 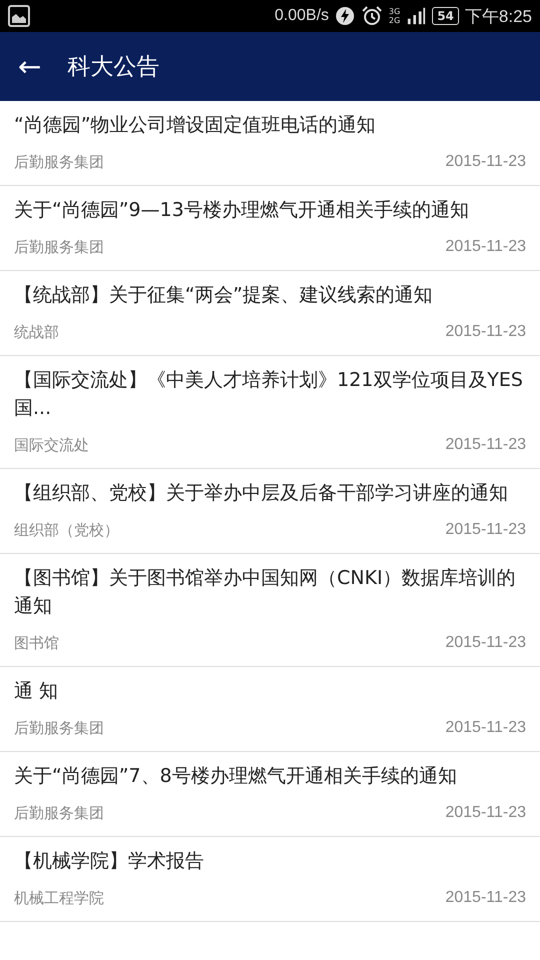 What do you see at coordinates (236, 776) in the screenshot?
I see `notice-title: 关于“尚德园”7、8号楼办理燃气开通相关手续的通知` at bounding box center [236, 776].